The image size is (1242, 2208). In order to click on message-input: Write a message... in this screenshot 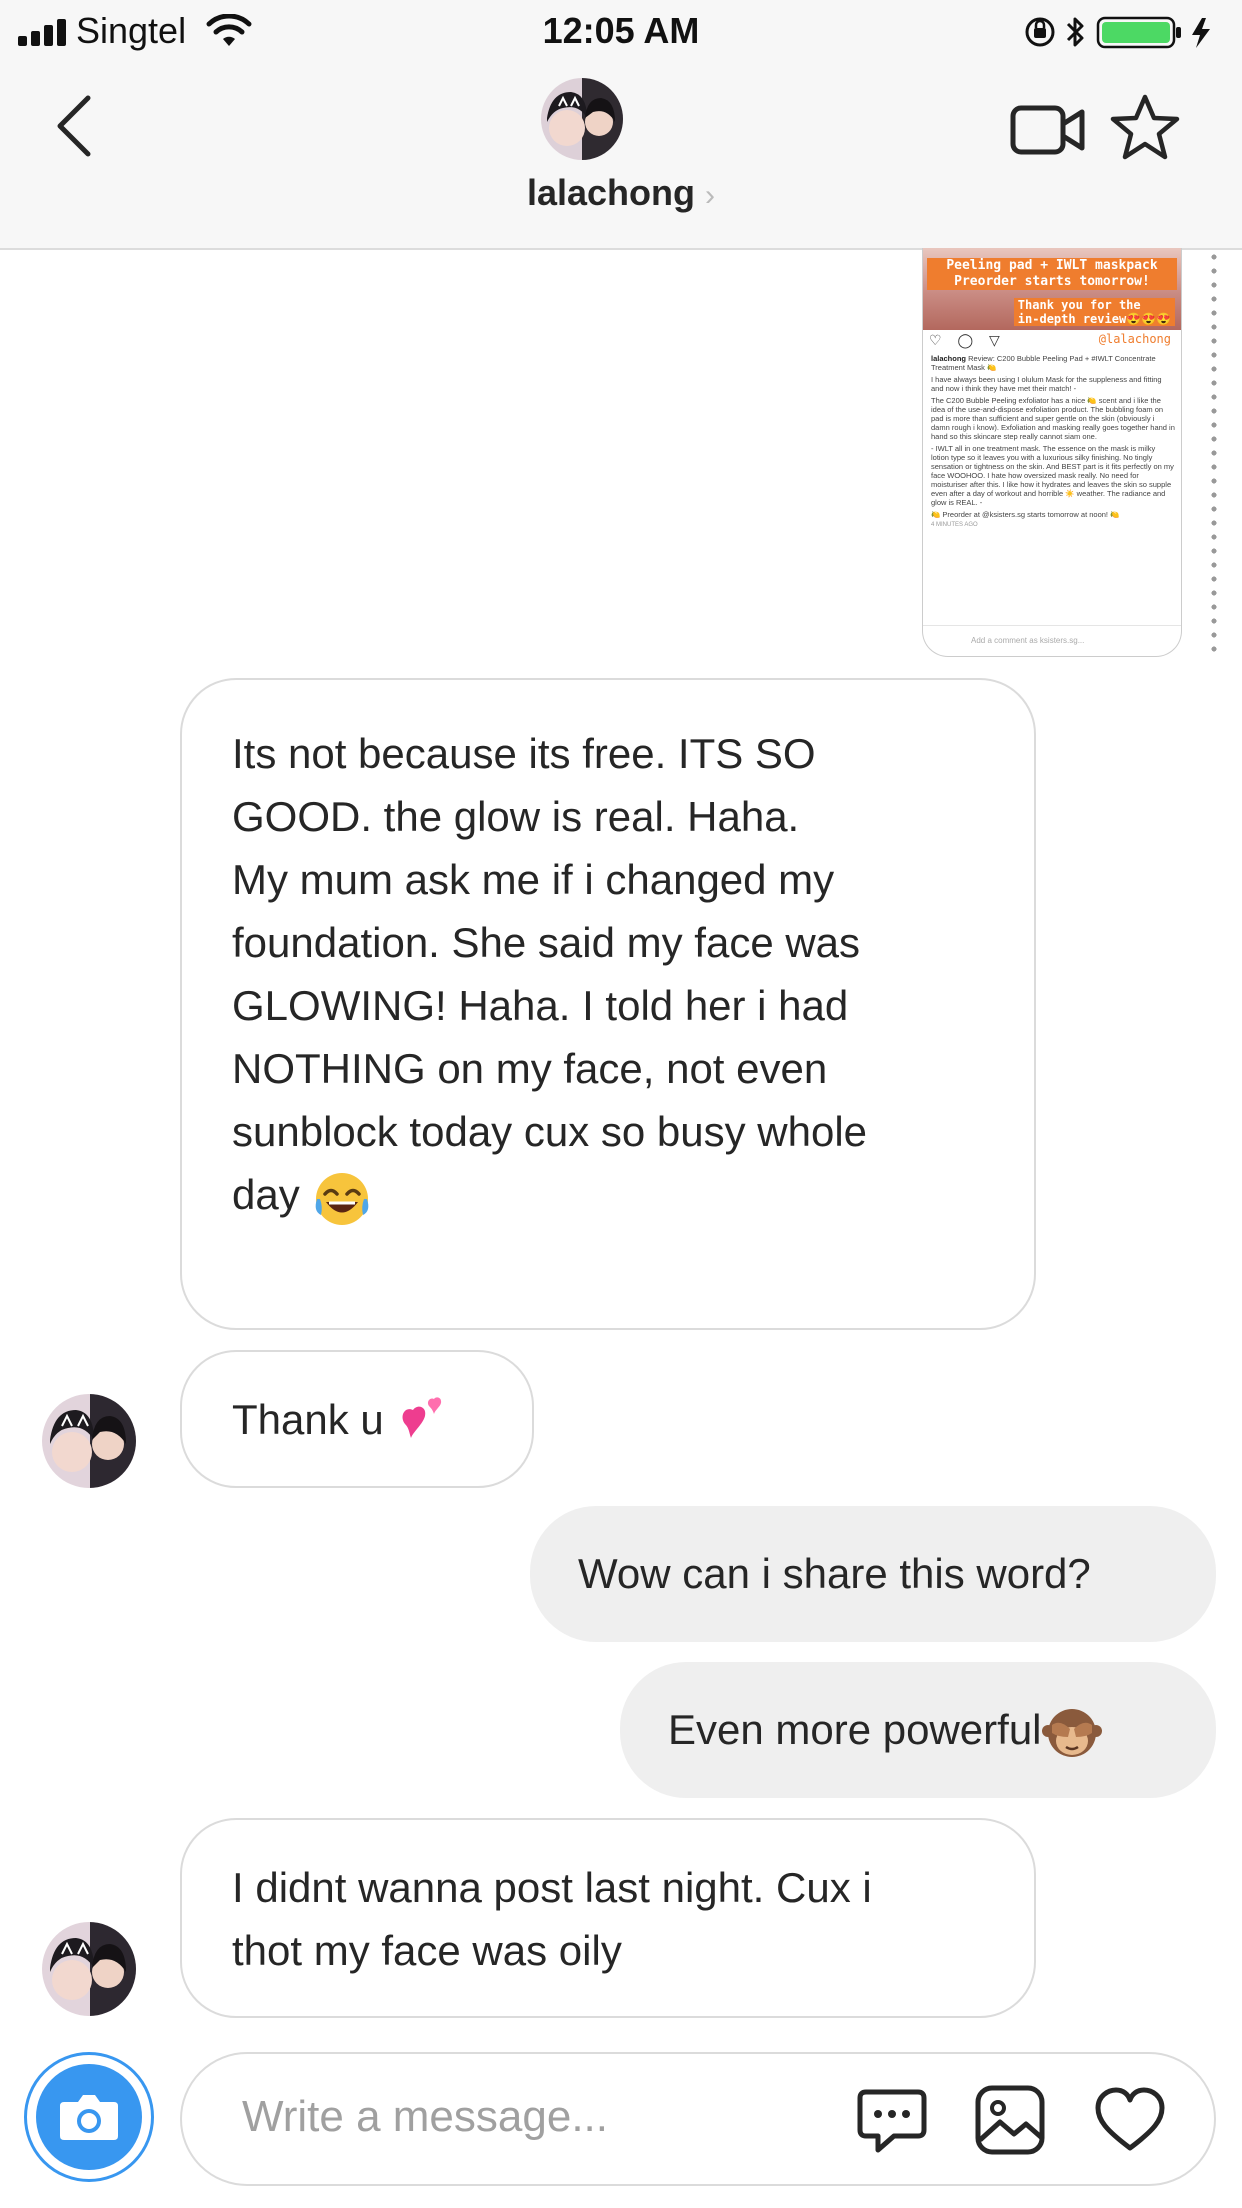, I will do `click(698, 2119)`.